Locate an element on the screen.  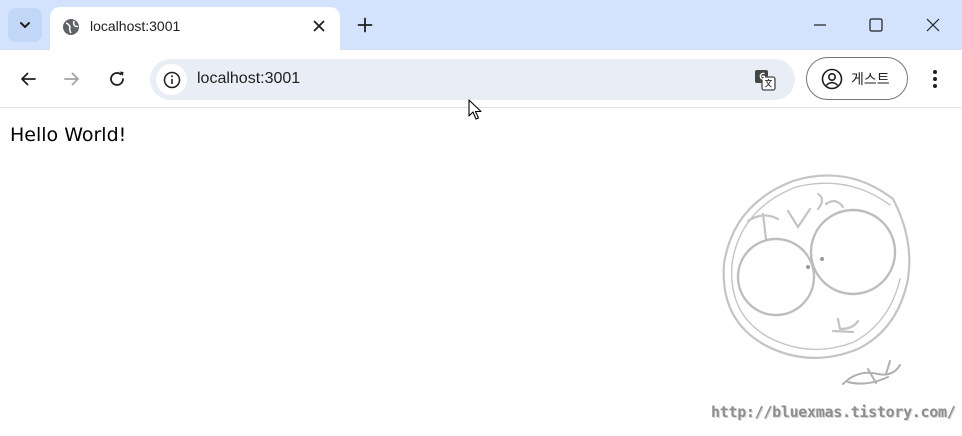
maximize-icon is located at coordinates (876, 25).